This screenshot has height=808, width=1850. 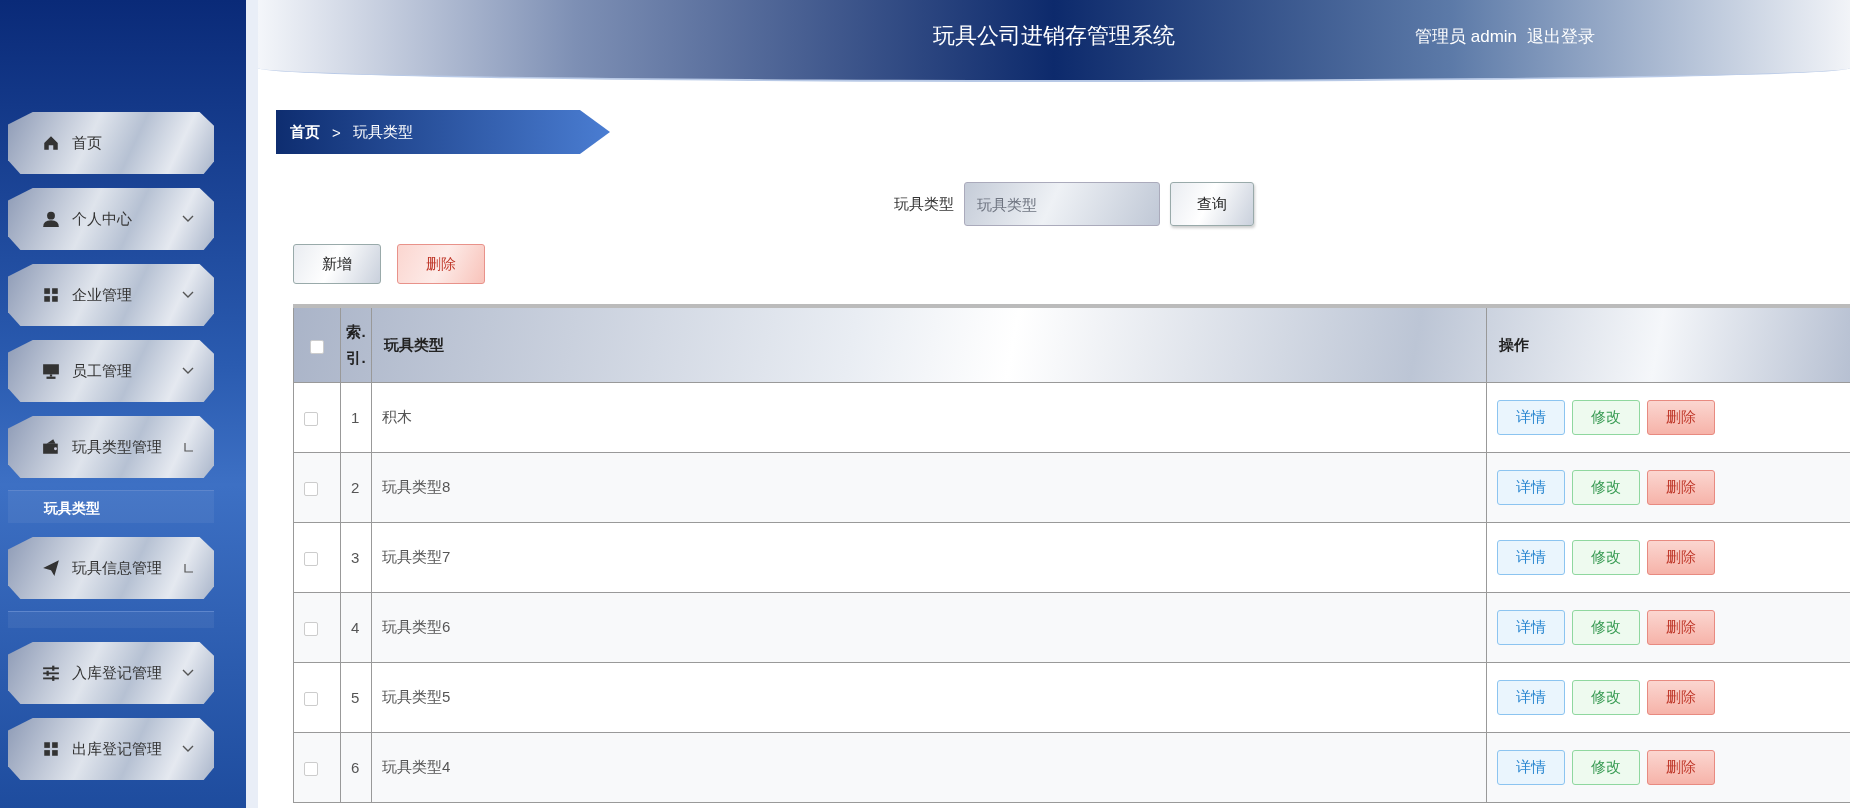 I want to click on table-cell: 玩具类型8, so click(x=416, y=486).